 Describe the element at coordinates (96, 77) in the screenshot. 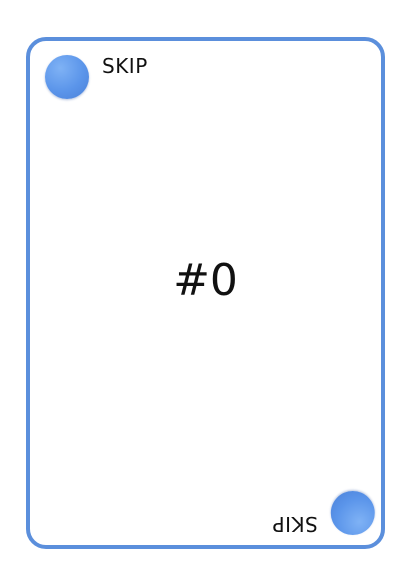

I see `card-corner-top-left: SKIP` at that location.